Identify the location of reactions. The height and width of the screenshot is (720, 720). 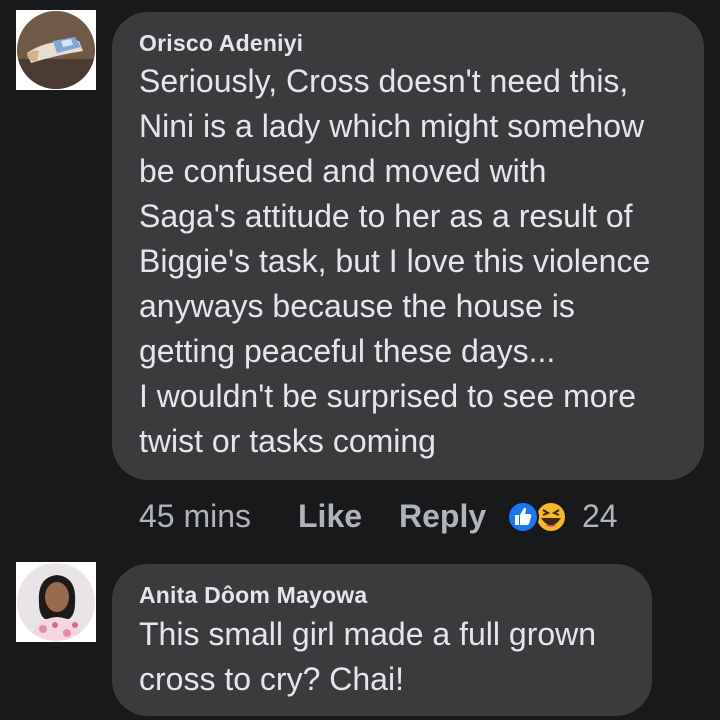
(536, 516).